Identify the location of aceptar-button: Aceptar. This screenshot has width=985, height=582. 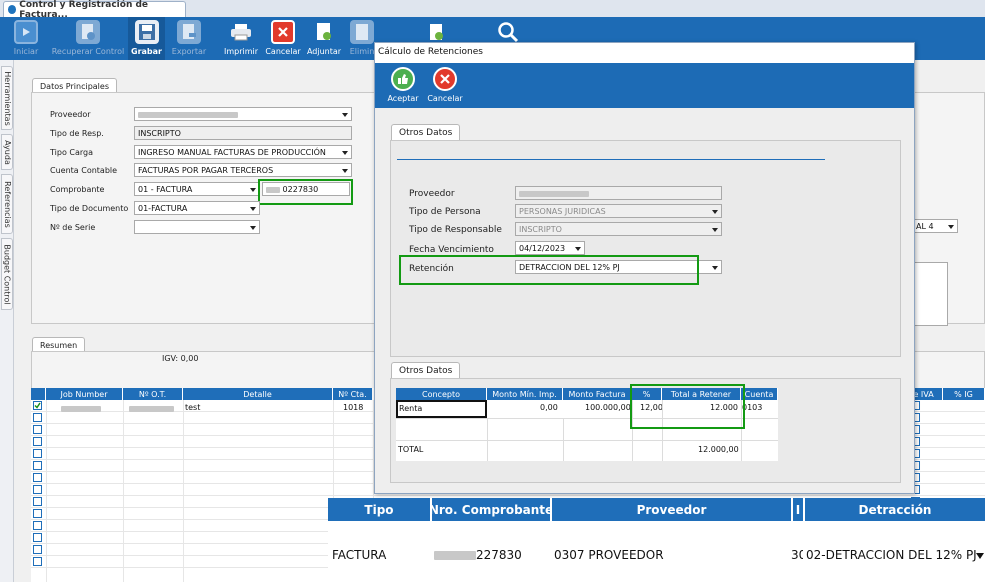
(403, 85).